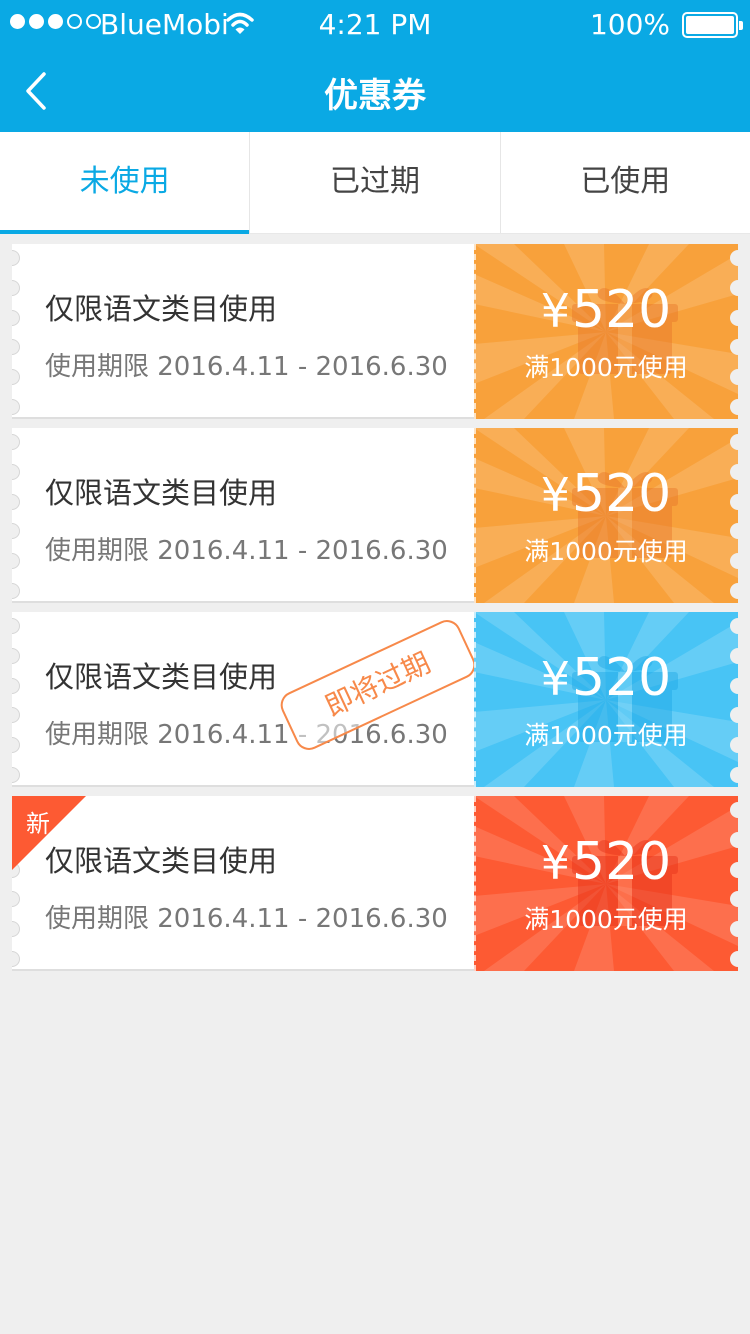 The image size is (750, 1334). I want to click on status-bar: BlueMobi 4:21 PM 100%, so click(375, 25).